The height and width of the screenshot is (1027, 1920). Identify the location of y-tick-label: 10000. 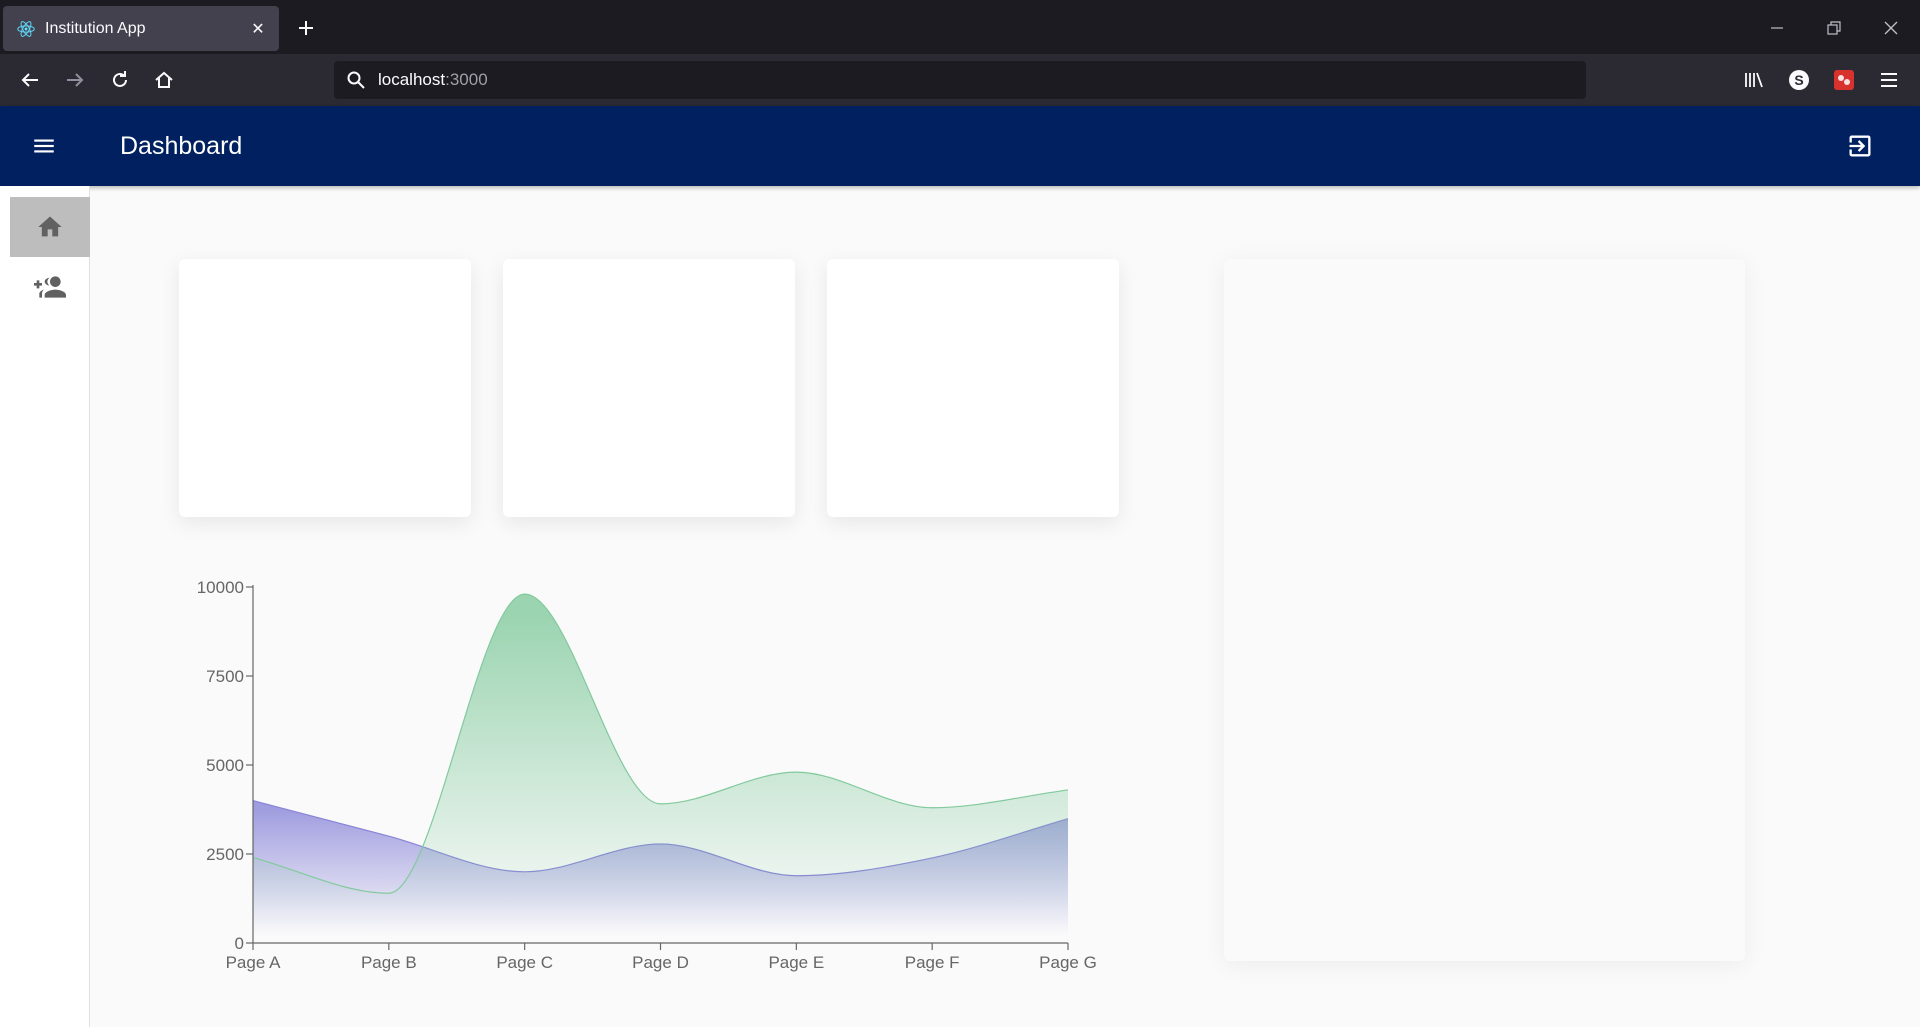
(220, 587).